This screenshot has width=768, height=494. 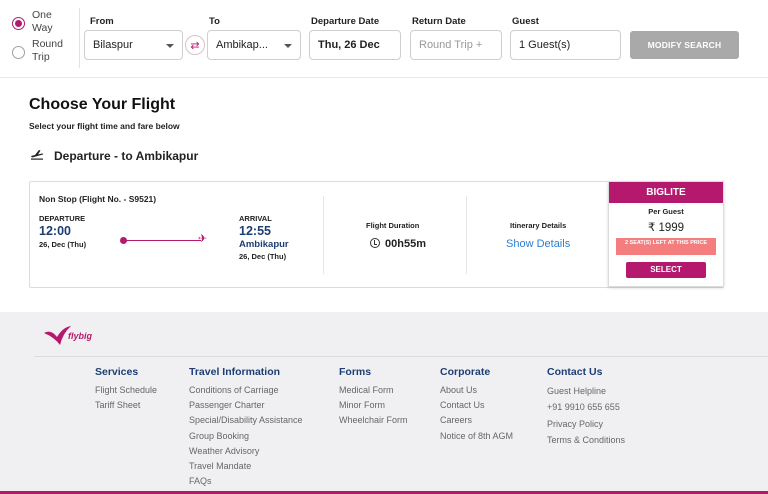 I want to click on footer-link: Contact Us, so click(x=476, y=405).